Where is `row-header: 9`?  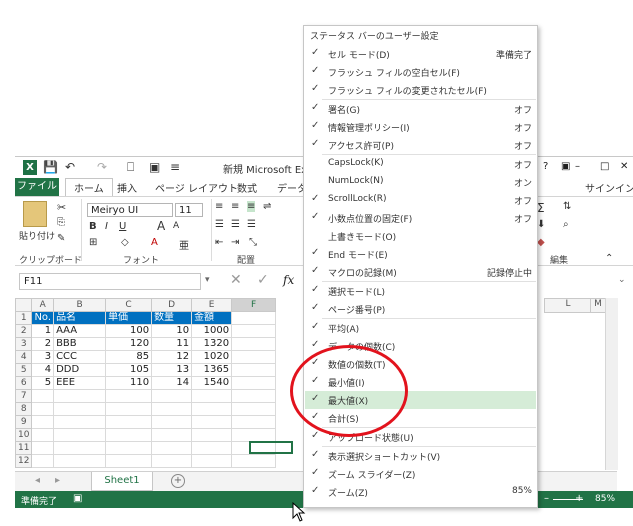 row-header: 9 is located at coordinates (23, 422).